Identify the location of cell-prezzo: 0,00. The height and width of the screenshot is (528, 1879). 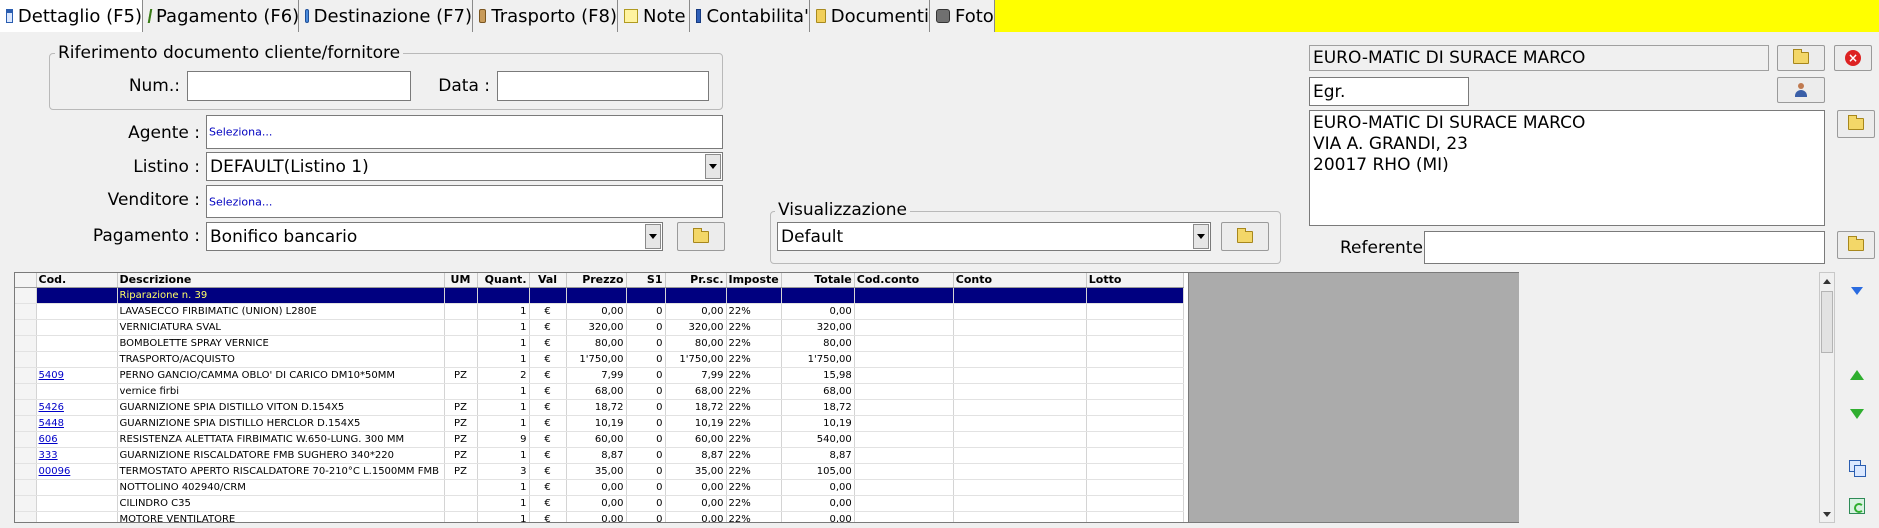
(596, 487).